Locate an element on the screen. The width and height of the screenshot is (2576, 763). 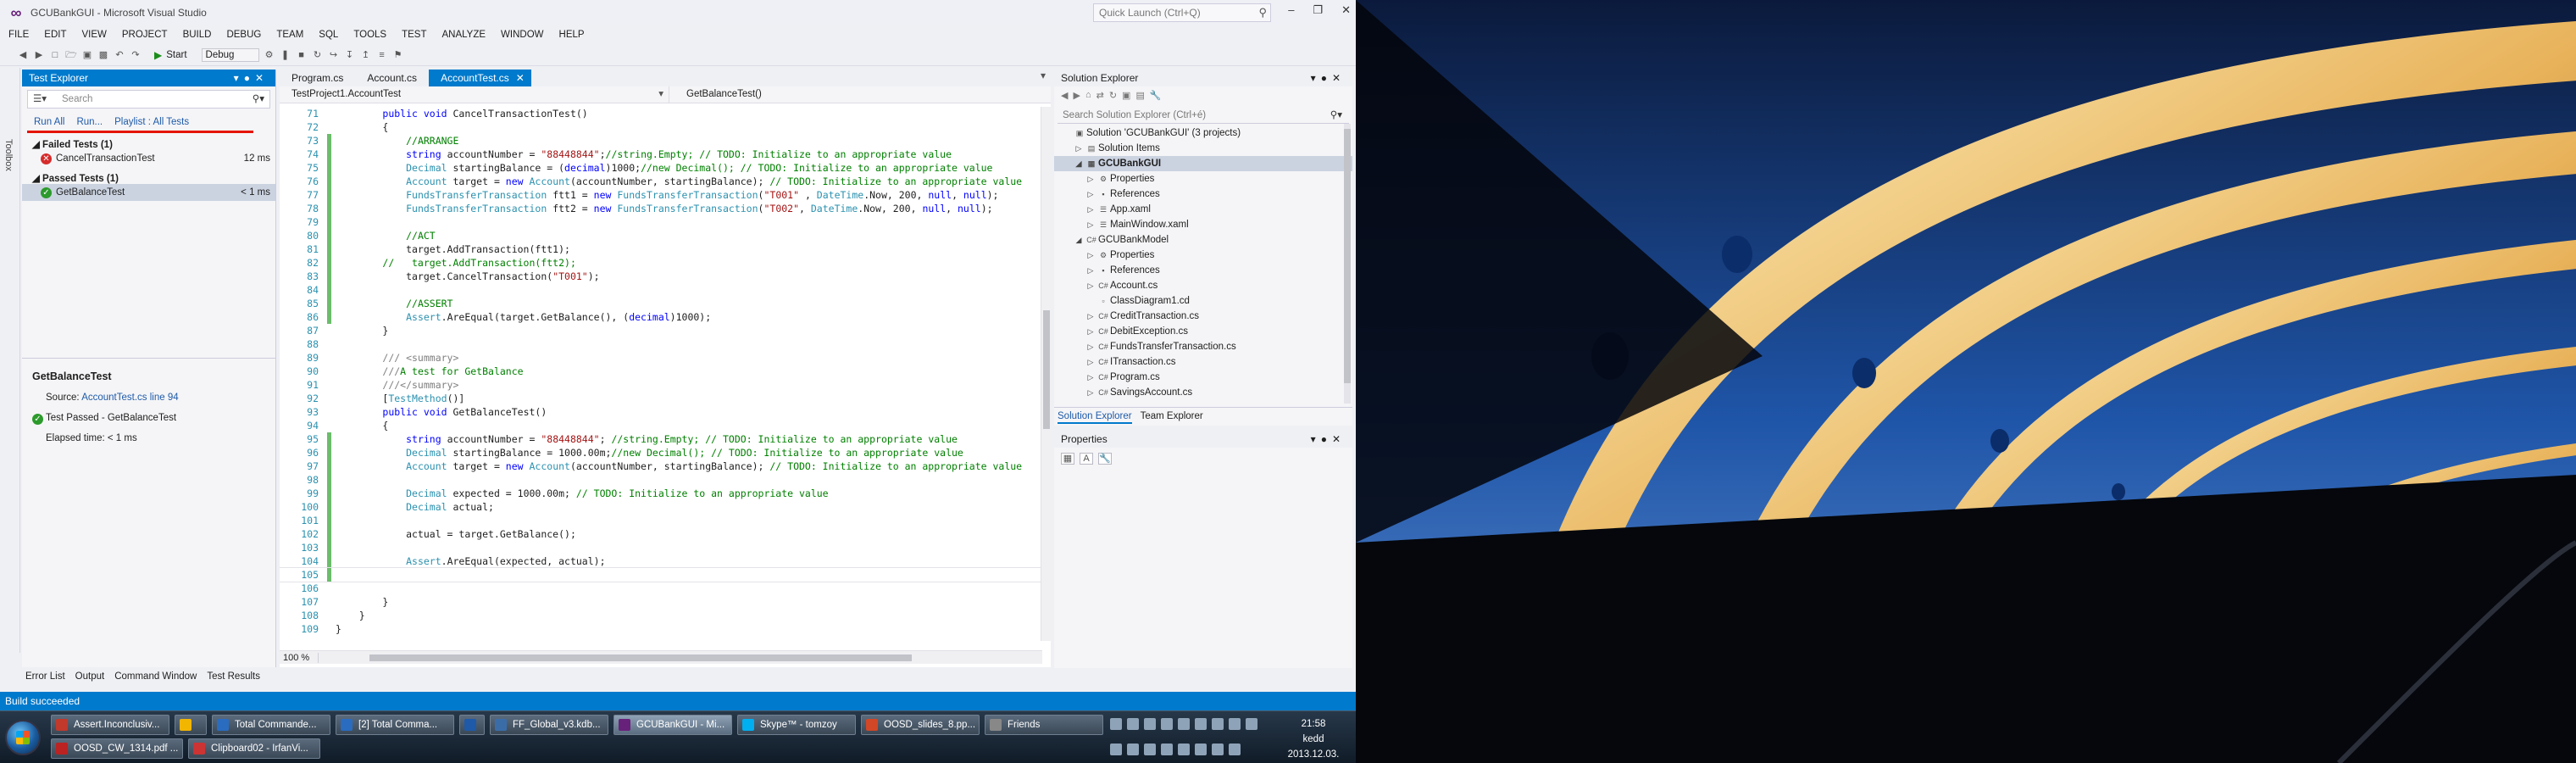
tree-item: ▷ C# FundsTransferTransaction.cs is located at coordinates (1203, 346).